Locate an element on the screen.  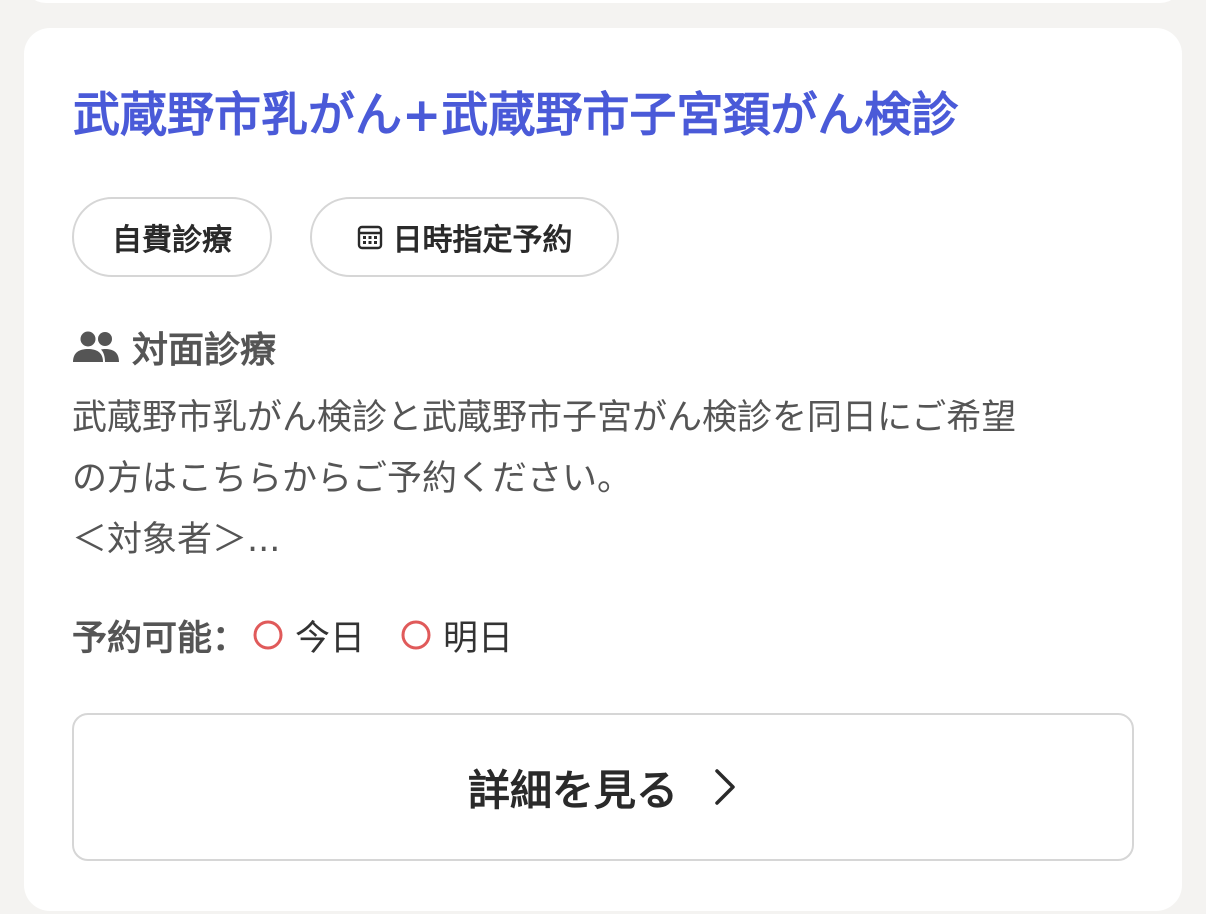
availability-tomorrow: 明日 is located at coordinates (478, 638).